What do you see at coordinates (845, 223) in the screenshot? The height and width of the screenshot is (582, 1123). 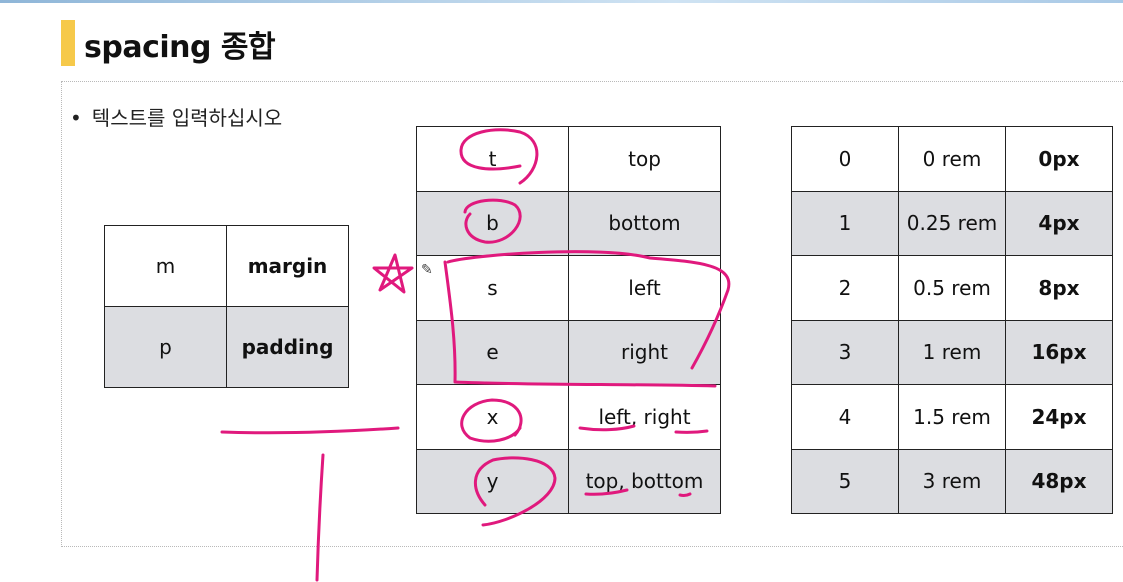 I see `size-key: 1` at bounding box center [845, 223].